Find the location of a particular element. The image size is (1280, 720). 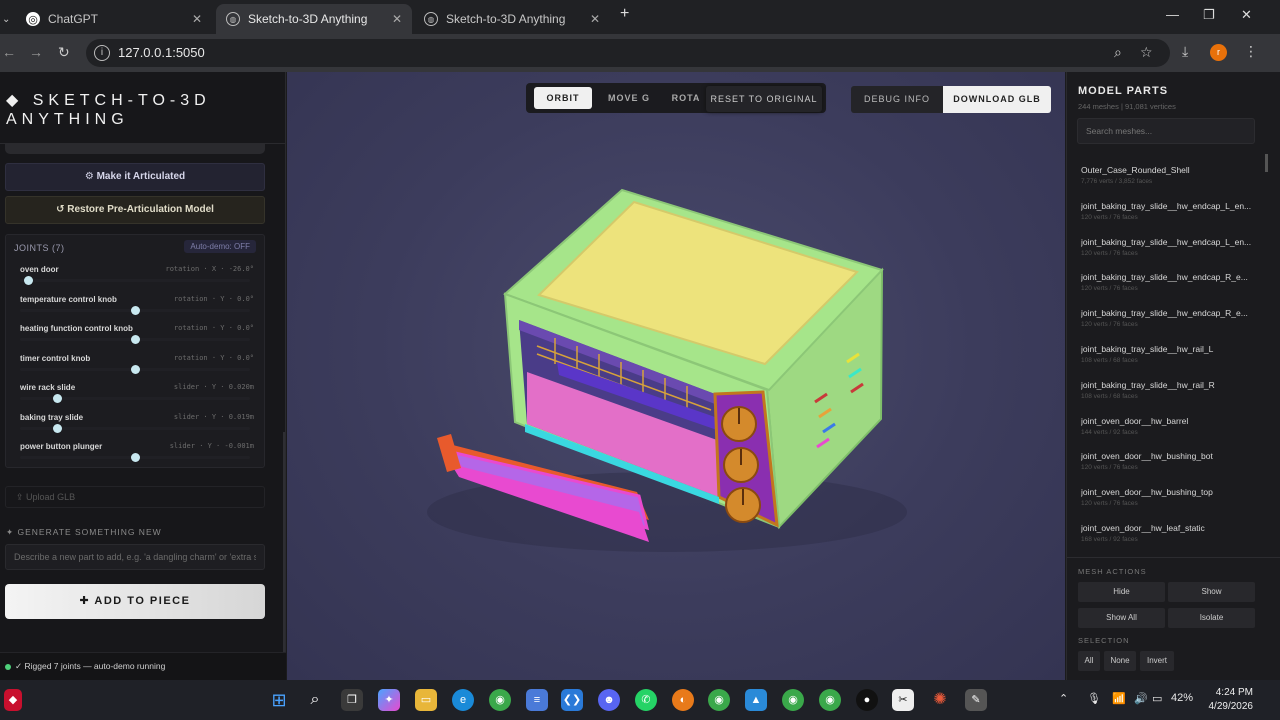

debug-info-button: DEBUG INFO is located at coordinates (897, 99).